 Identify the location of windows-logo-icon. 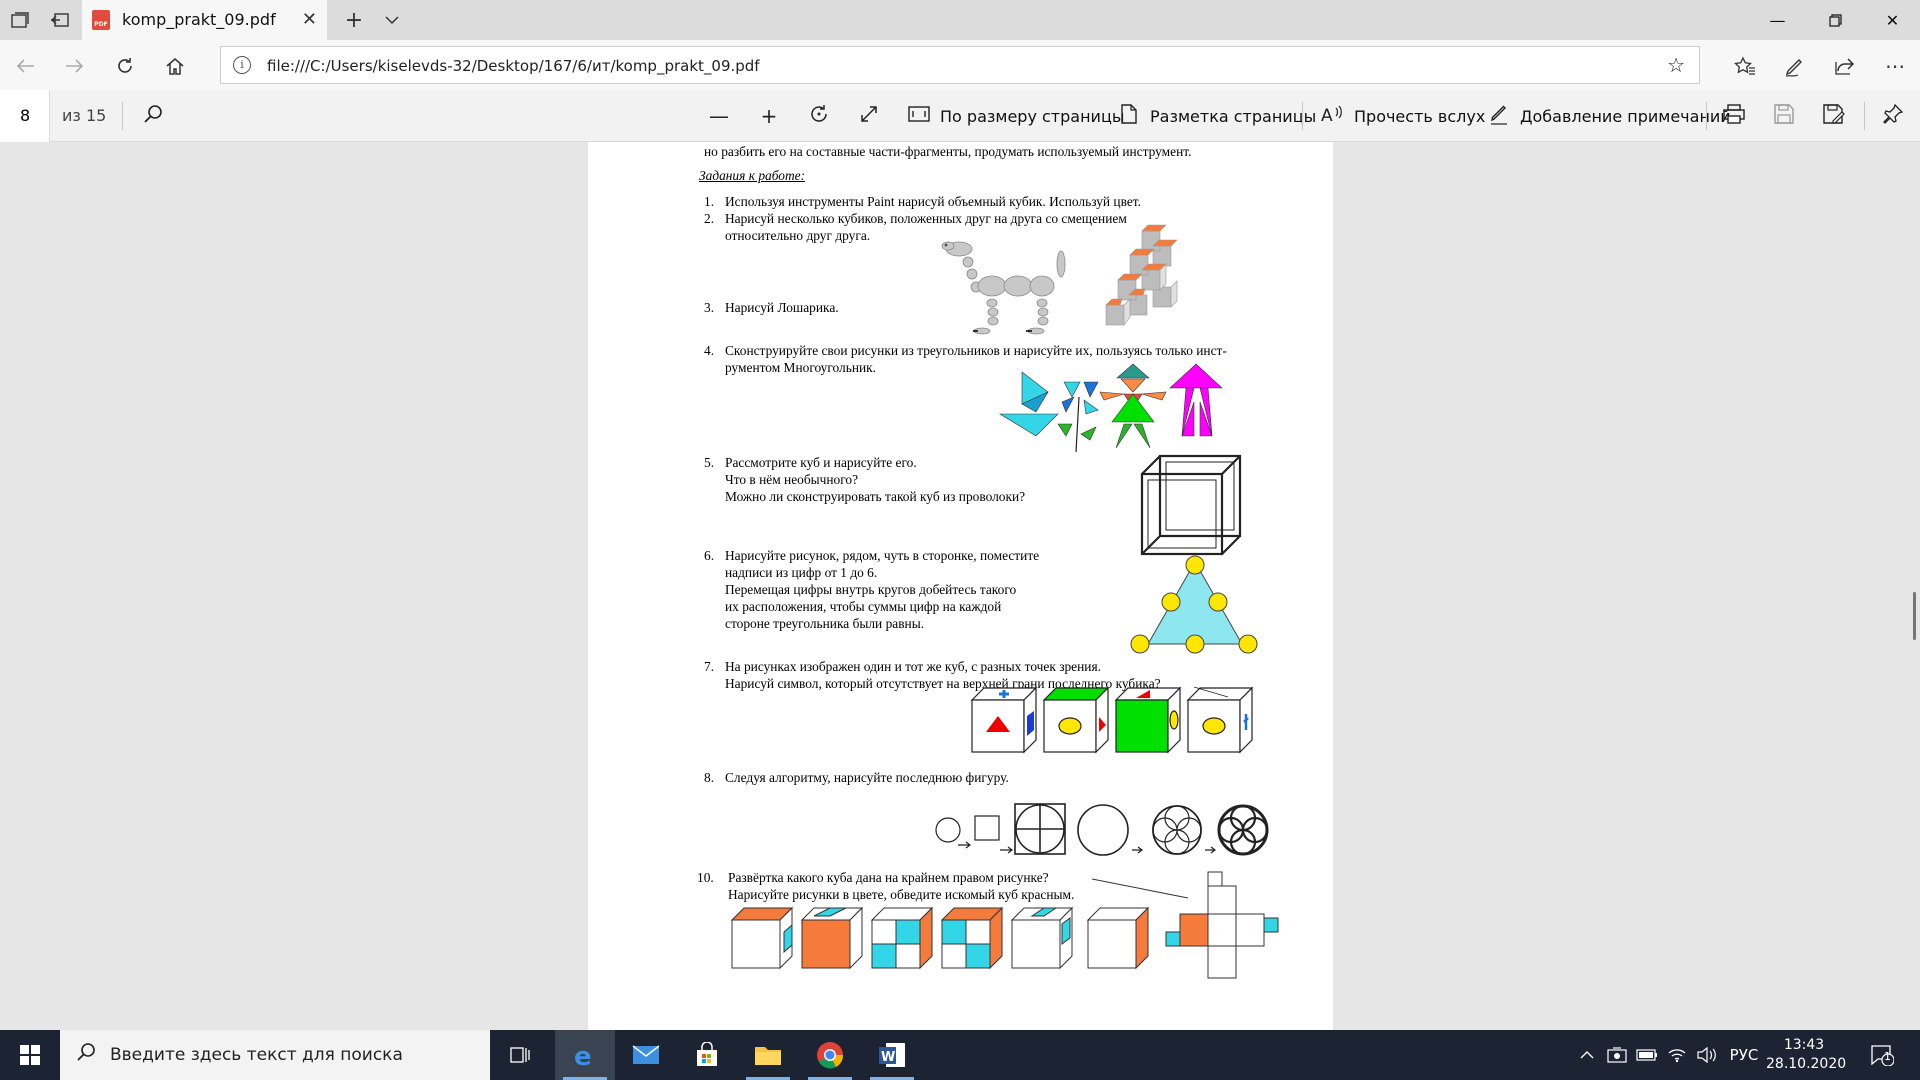
(30, 1055).